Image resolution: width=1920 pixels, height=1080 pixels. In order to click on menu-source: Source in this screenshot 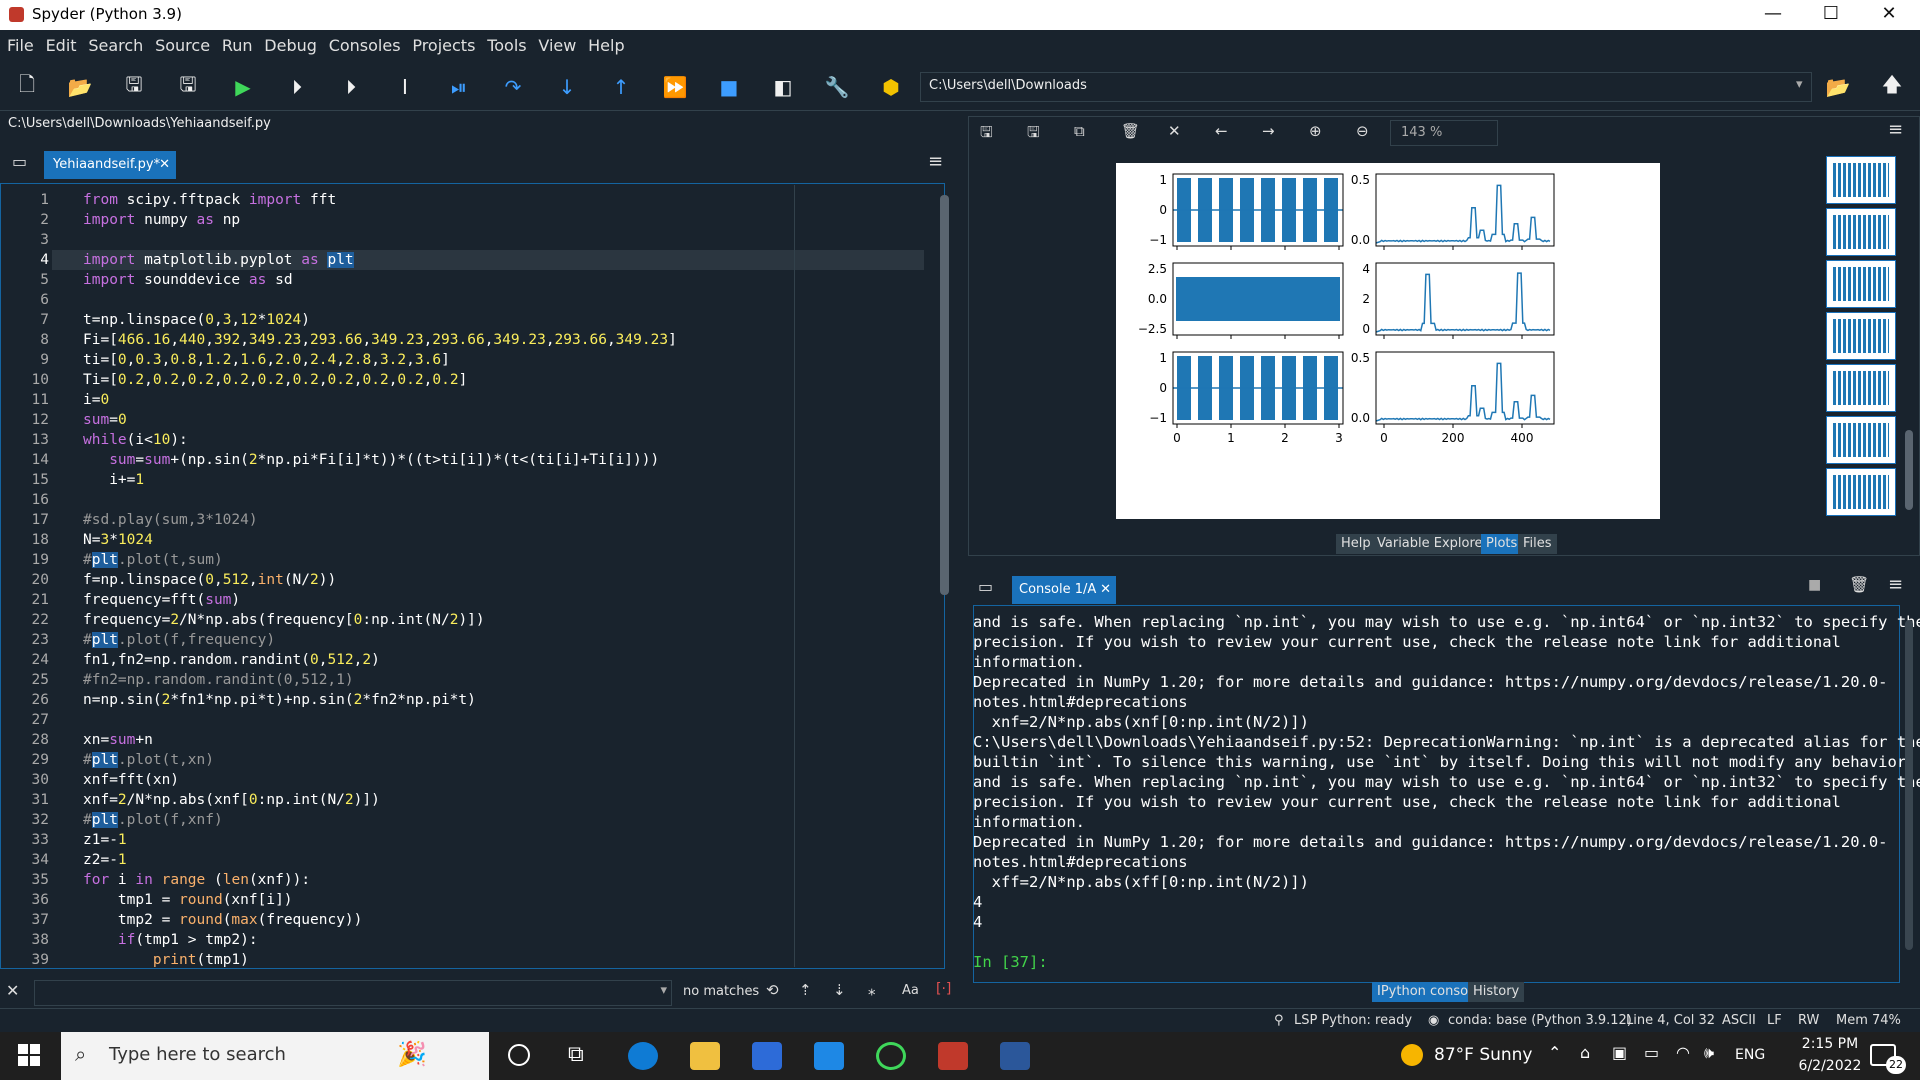, I will do `click(182, 46)`.